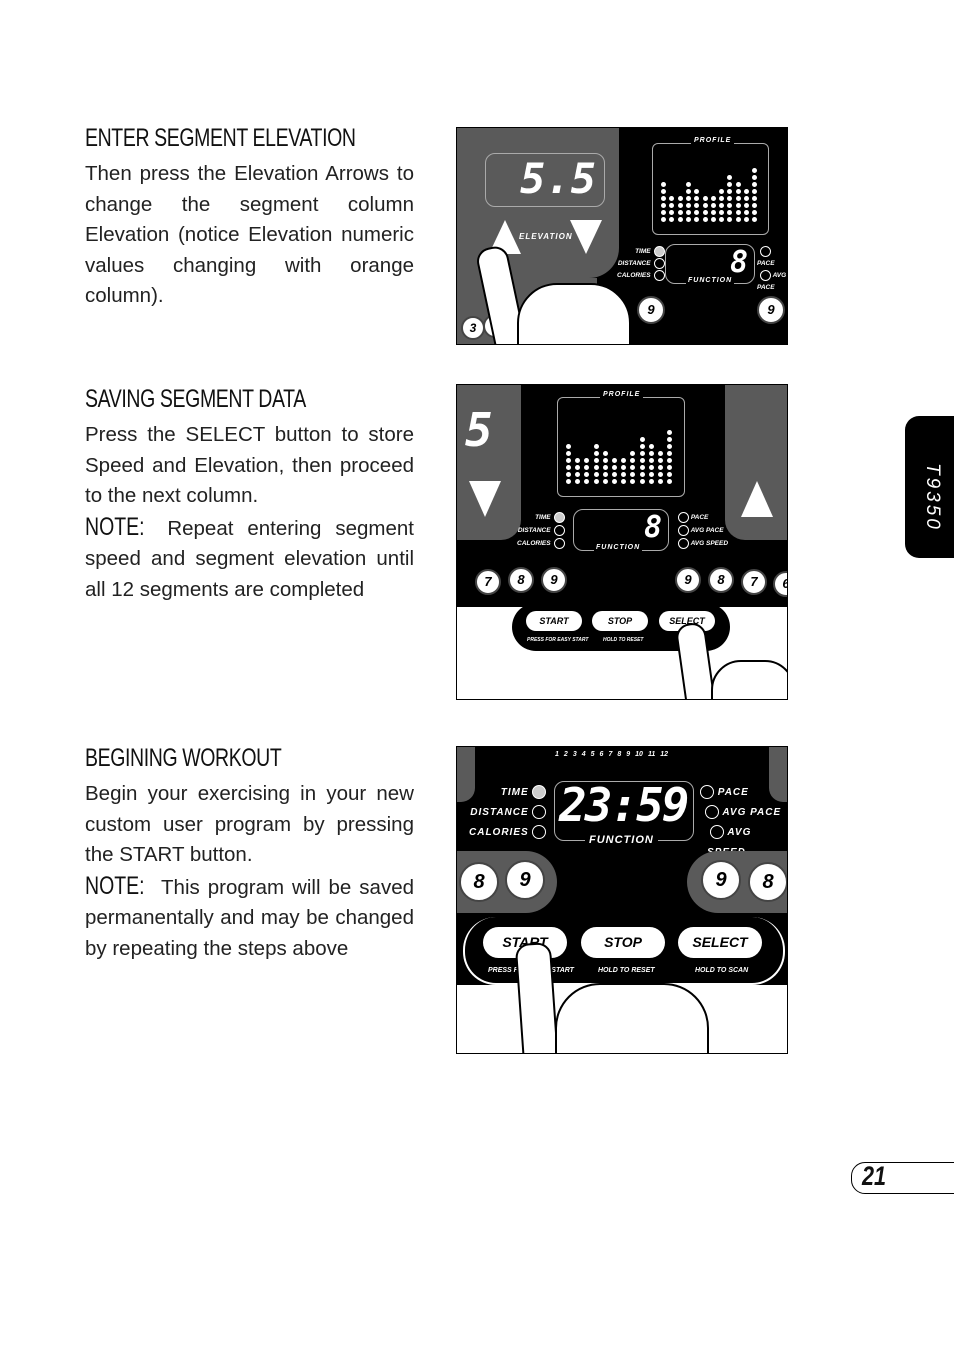 This screenshot has width=954, height=1369. Describe the element at coordinates (701, 530) in the screenshot. I see `right-indicators: PACE AVG PACE AVG SPEED` at that location.